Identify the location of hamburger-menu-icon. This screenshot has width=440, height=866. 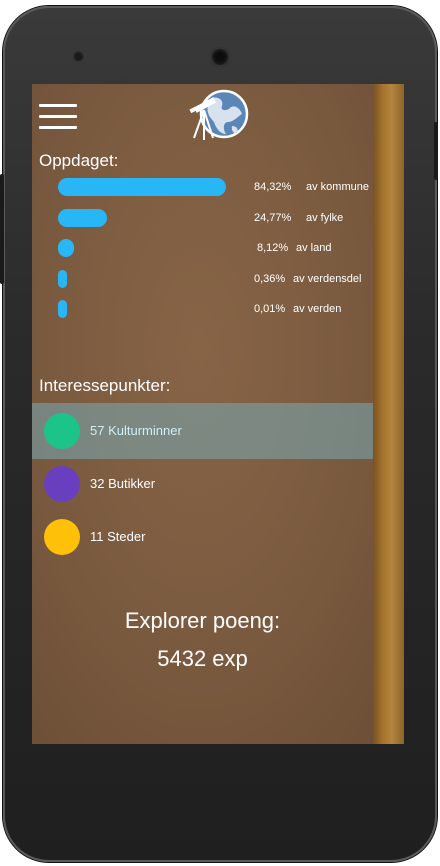
(58, 117).